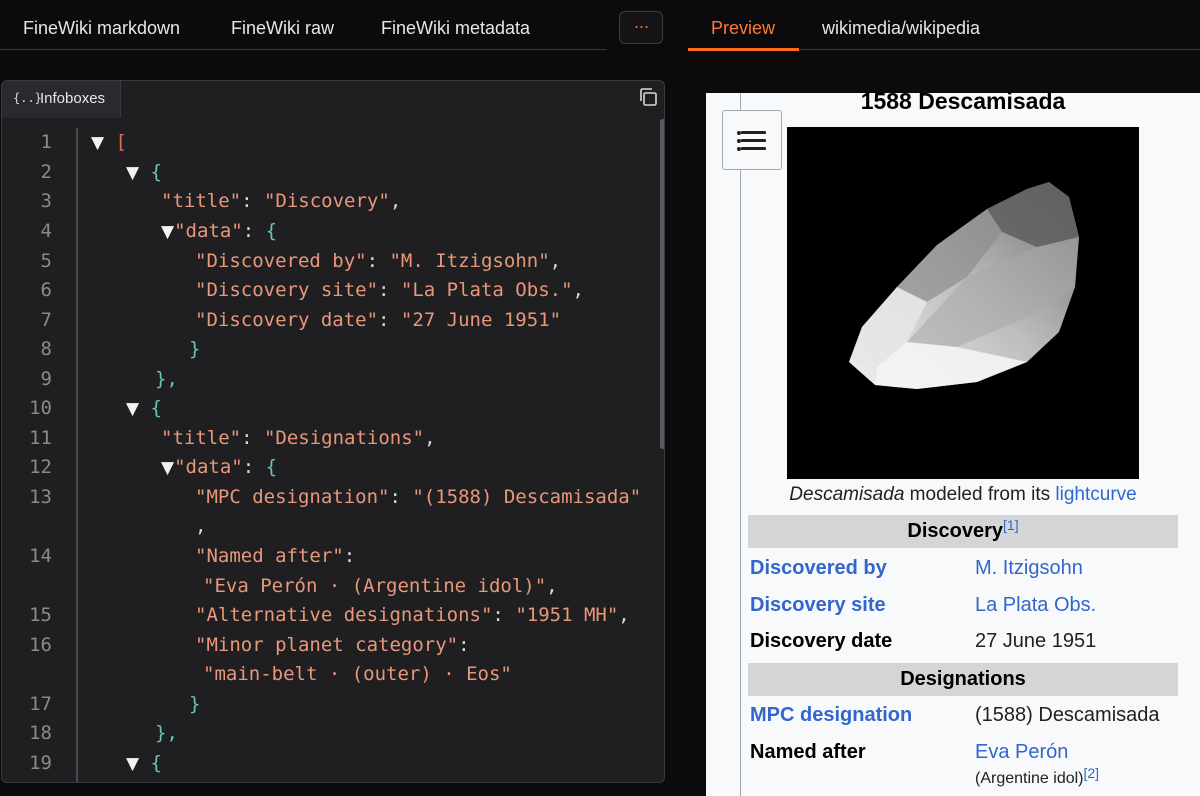 The image size is (1200, 796). Describe the element at coordinates (963, 495) in the screenshot. I see `image-caption: Descamisada modeled from its lightcurve` at that location.